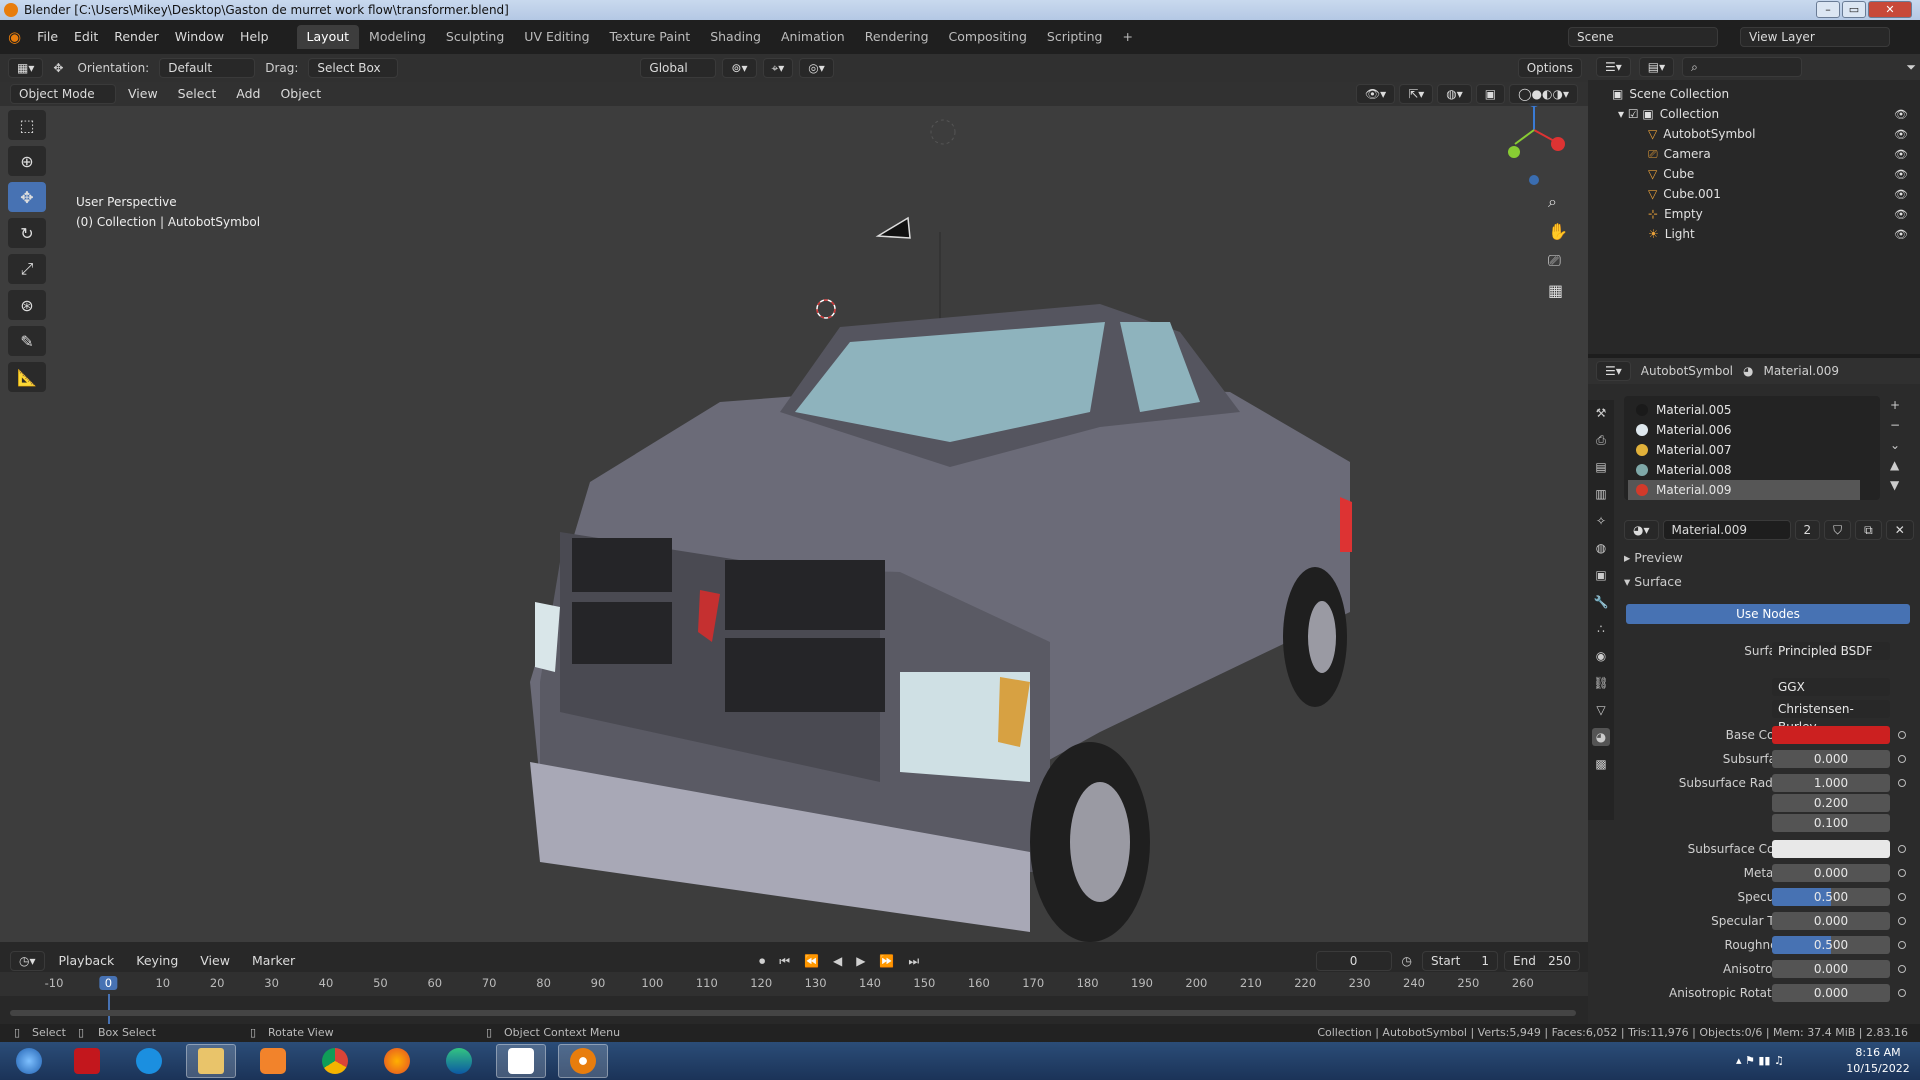 The width and height of the screenshot is (1920, 1080). What do you see at coordinates (1744, 450) in the screenshot?
I see `material-slot: Material.007` at bounding box center [1744, 450].